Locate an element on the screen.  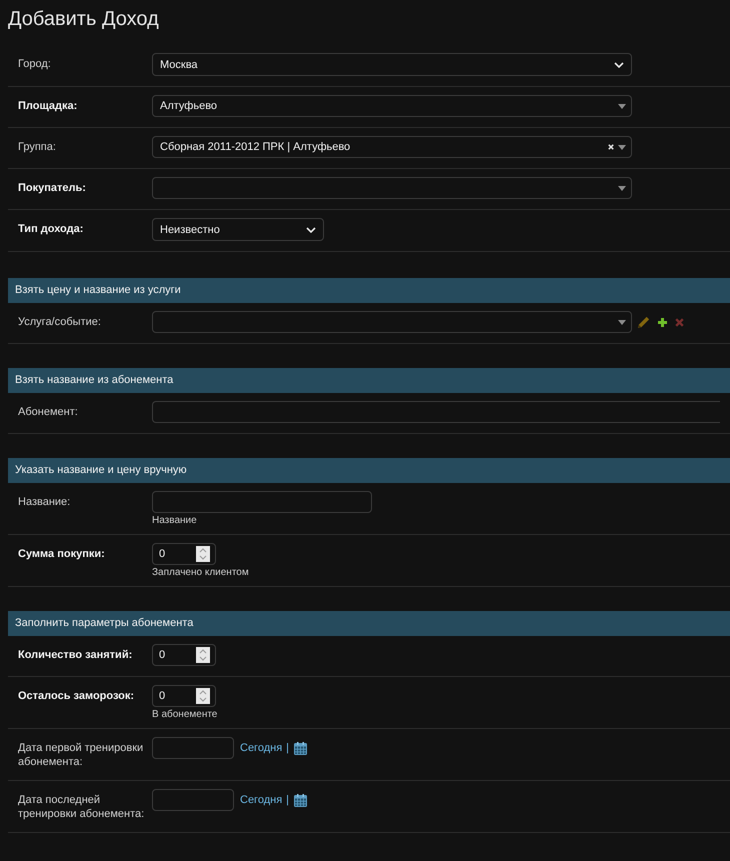
help-text: В абонементе is located at coordinates (185, 715).